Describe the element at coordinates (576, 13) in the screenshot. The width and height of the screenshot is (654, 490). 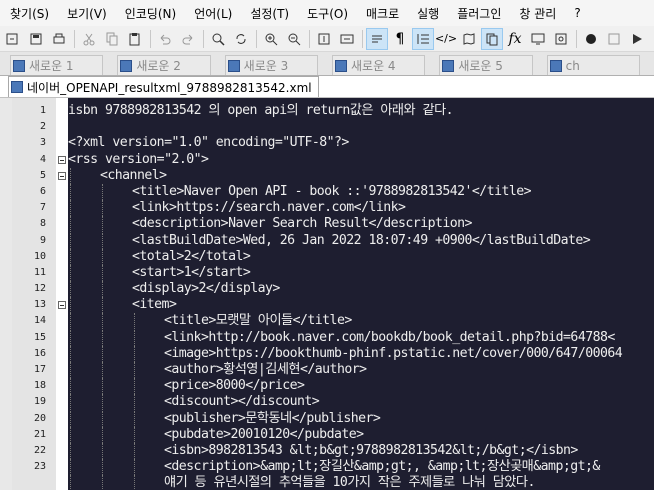
I see `menu-item: ?` at that location.